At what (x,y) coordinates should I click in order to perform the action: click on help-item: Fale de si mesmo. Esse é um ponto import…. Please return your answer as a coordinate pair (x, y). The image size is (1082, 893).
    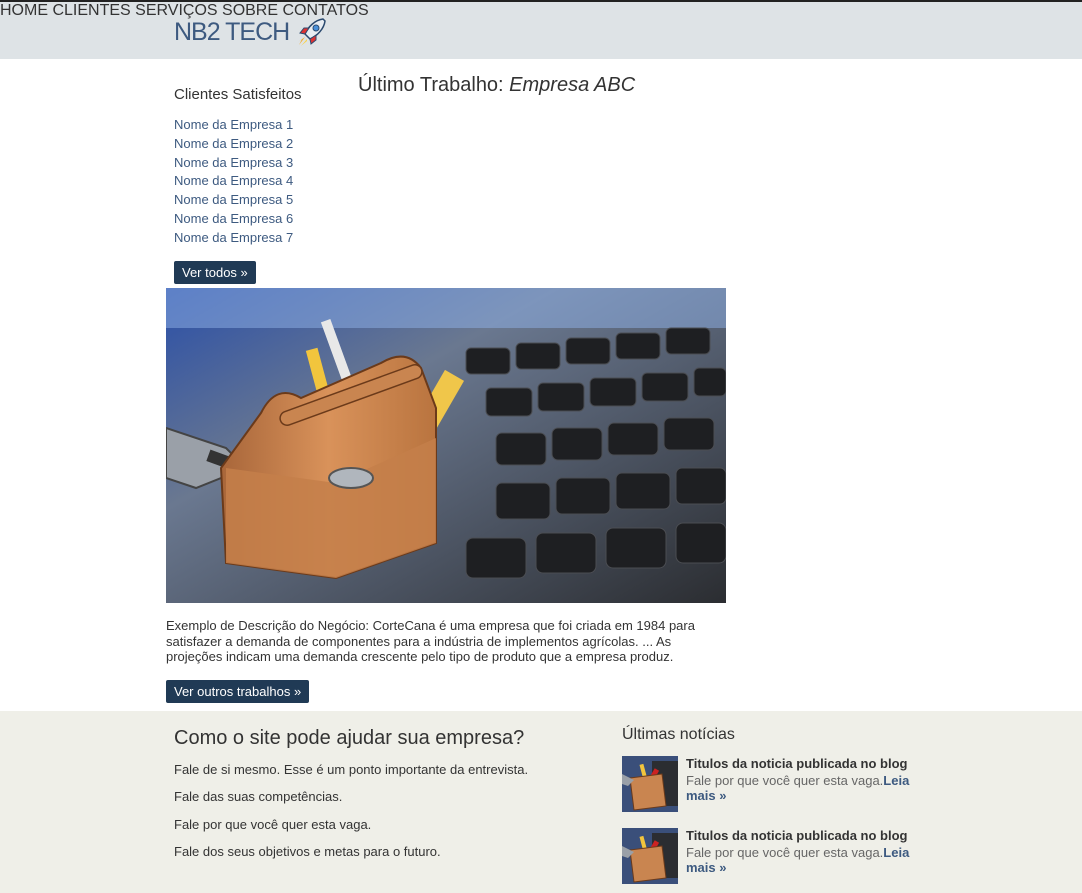
    Looking at the image, I should click on (351, 769).